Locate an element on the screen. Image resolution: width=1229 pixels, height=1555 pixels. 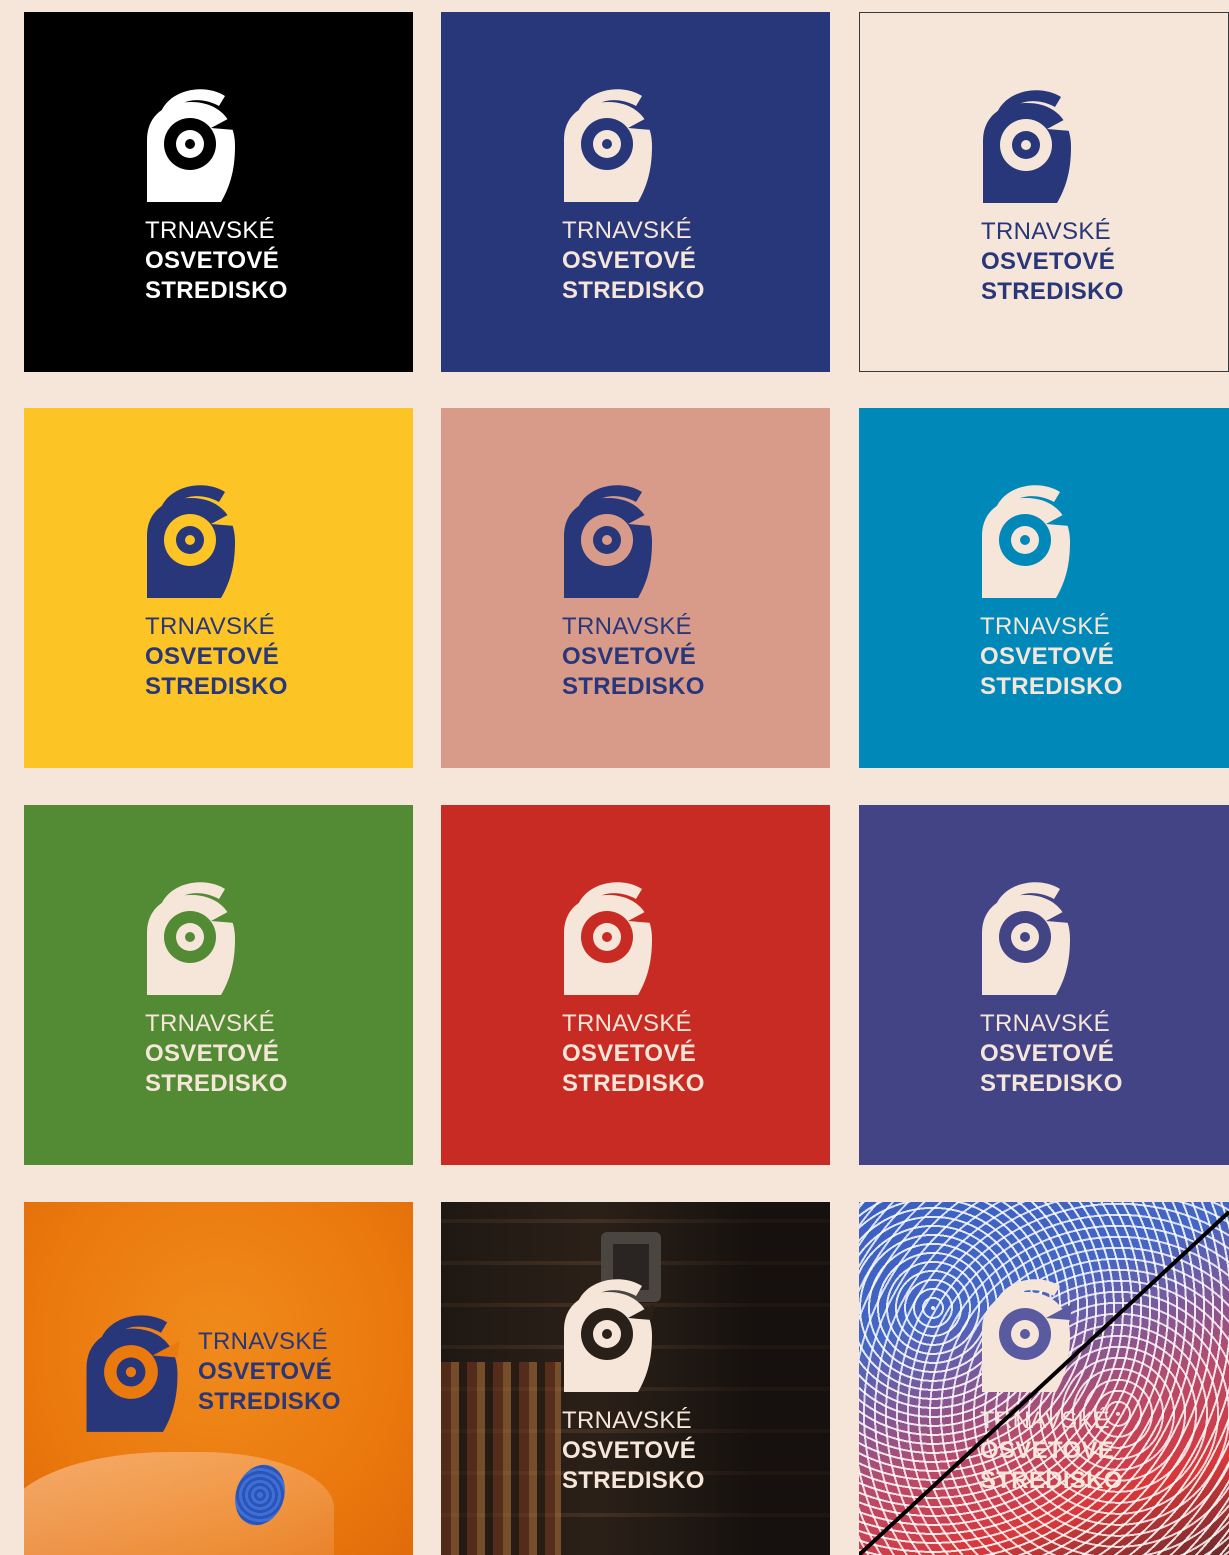
logo-tile-room-photo: TRNAVSKÉ OSVETOVÉ STREDISKO is located at coordinates (635, 1378).